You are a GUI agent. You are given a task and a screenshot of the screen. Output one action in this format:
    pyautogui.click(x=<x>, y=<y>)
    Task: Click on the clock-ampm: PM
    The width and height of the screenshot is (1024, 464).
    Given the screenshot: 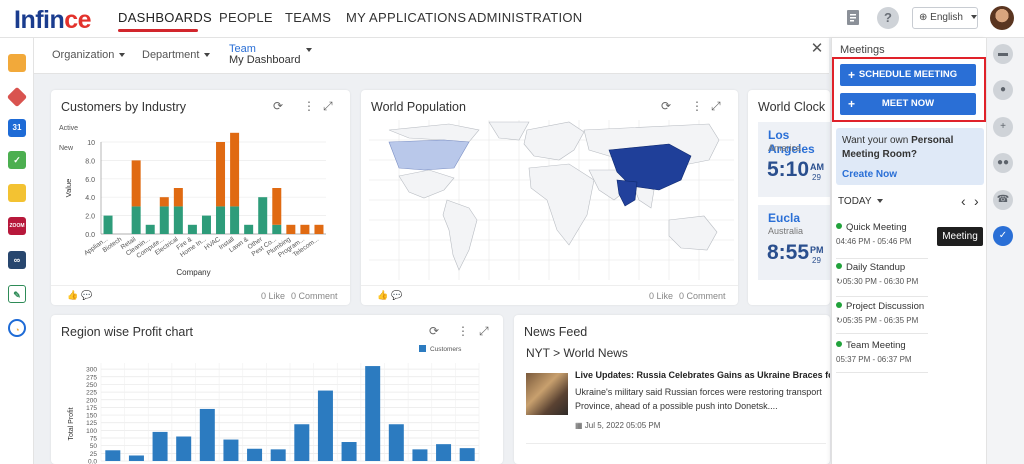 What is the action you would take?
    pyautogui.click(x=817, y=250)
    